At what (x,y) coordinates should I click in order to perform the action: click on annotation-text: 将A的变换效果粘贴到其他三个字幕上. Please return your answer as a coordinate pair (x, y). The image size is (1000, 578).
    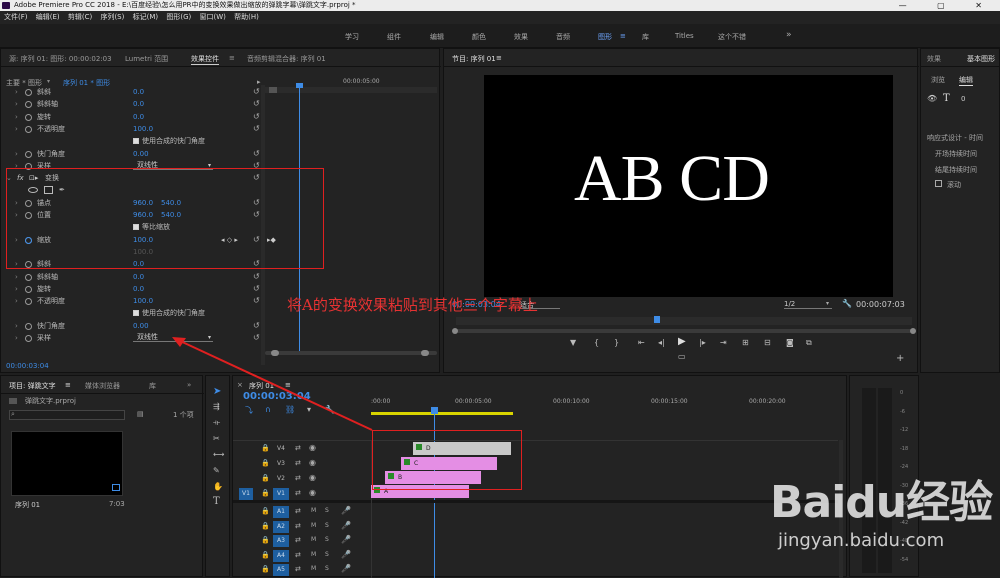
    Looking at the image, I should click on (412, 305).